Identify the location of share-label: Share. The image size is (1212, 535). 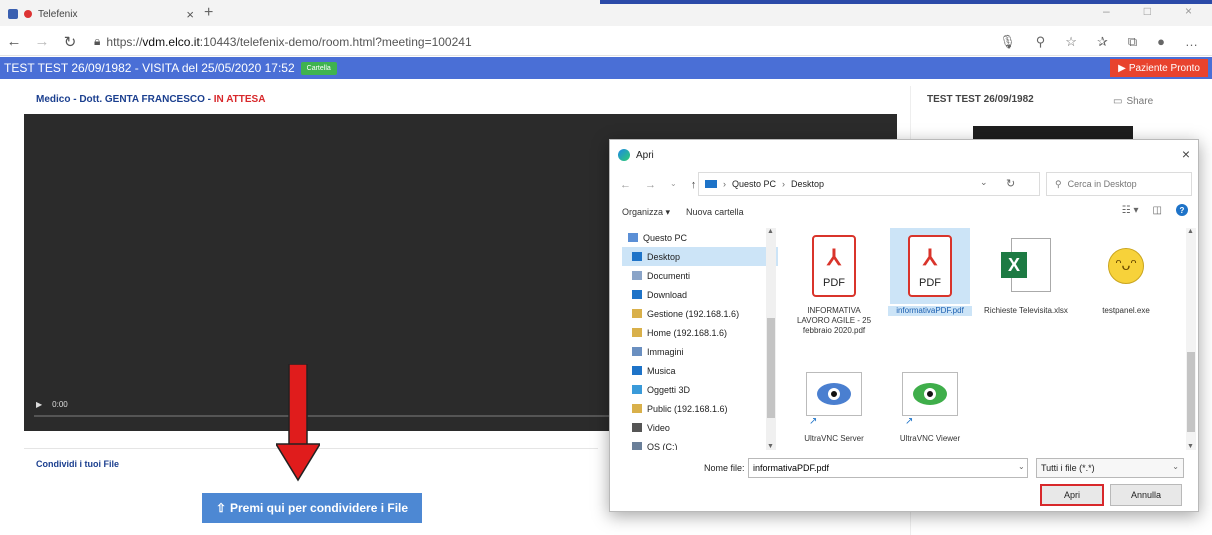
(1140, 101).